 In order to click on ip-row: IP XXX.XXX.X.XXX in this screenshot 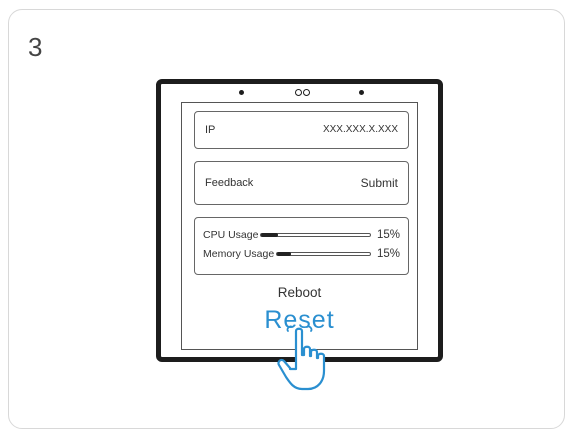, I will do `click(301, 130)`.